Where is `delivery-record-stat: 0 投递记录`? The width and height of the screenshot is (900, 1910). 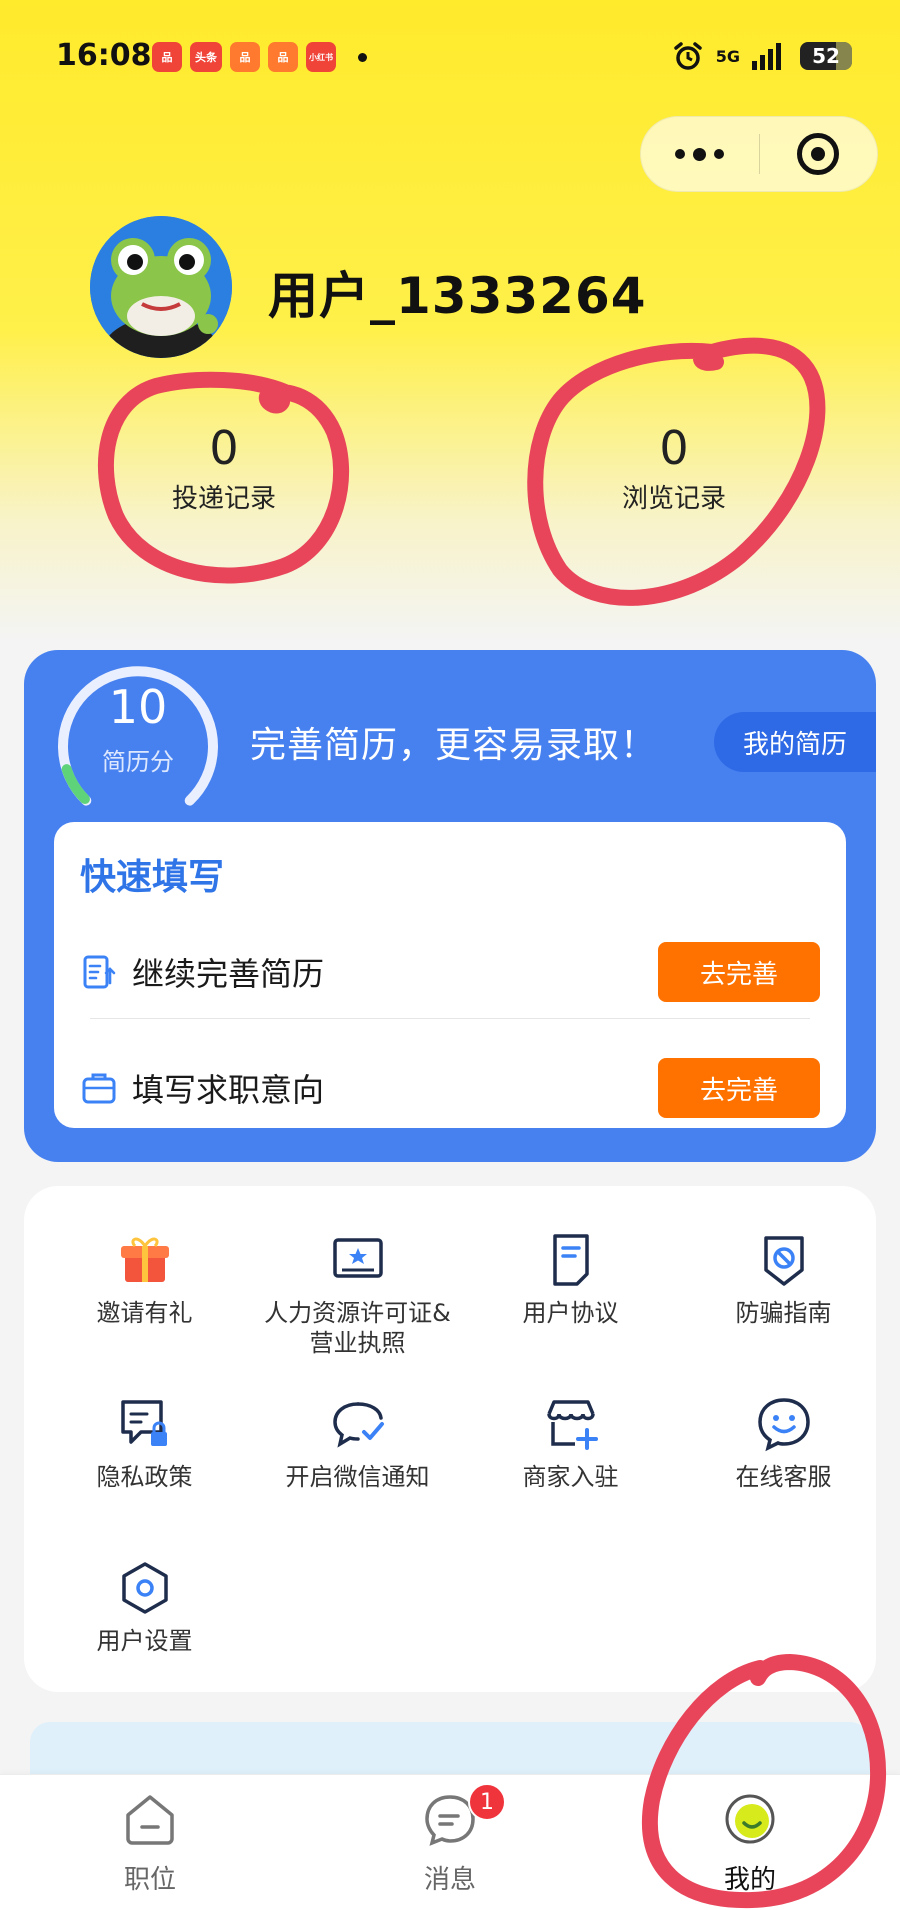
delivery-record-stat: 0 投递记录 is located at coordinates (224, 467).